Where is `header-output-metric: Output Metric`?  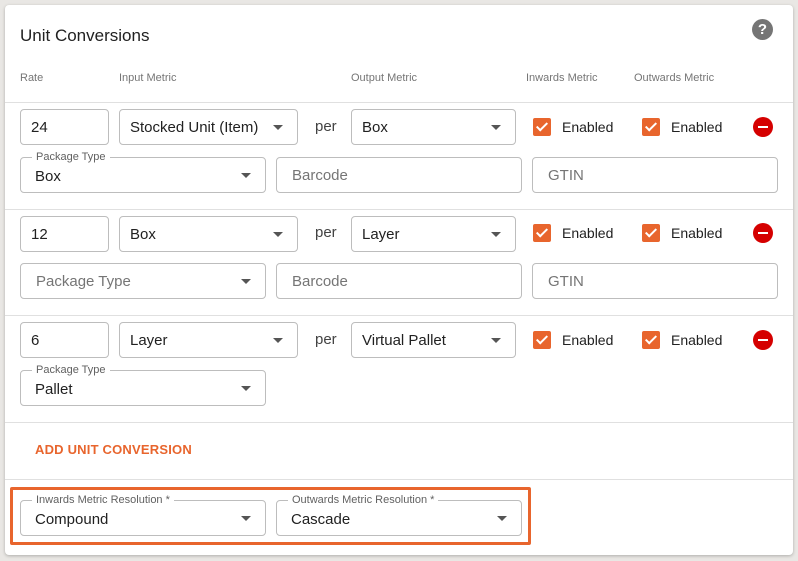
header-output-metric: Output Metric is located at coordinates (384, 78).